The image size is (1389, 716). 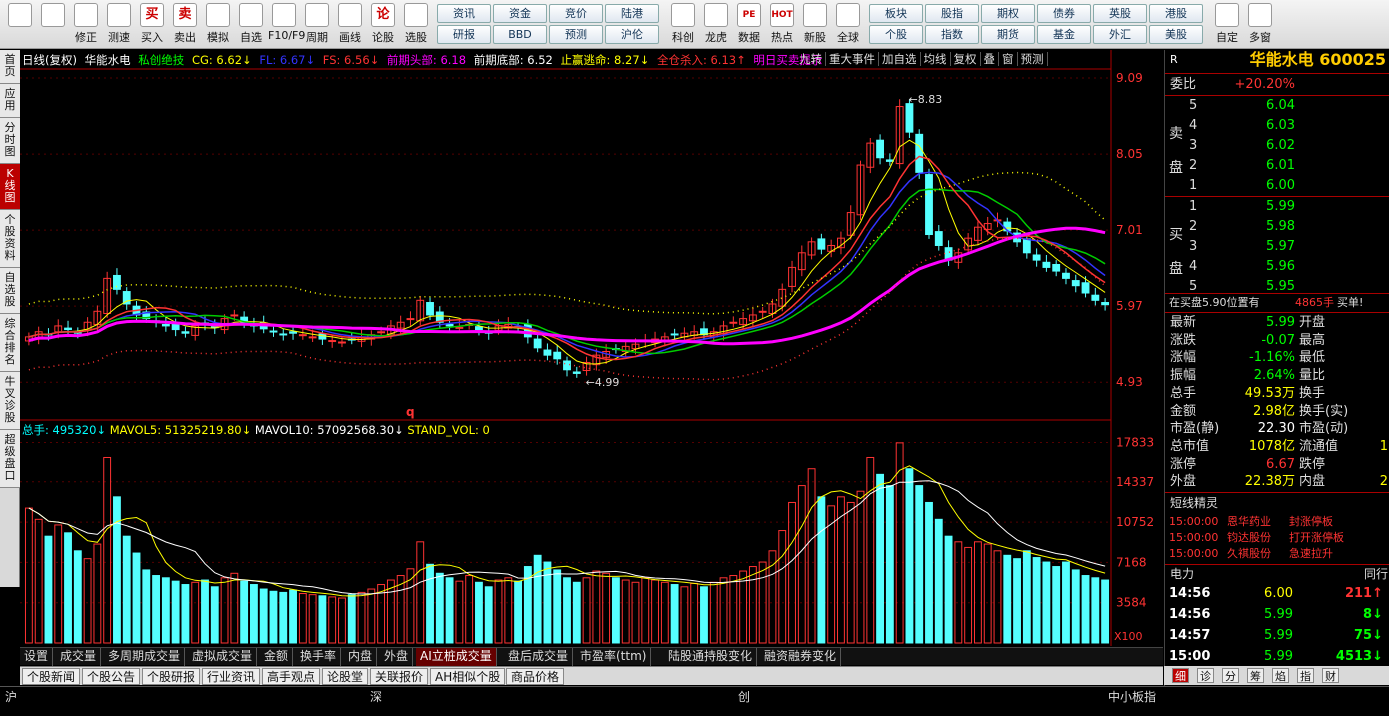 What do you see at coordinates (1277, 267) in the screenshot?
I see `buy-book-level-4: 4 5.96` at bounding box center [1277, 267].